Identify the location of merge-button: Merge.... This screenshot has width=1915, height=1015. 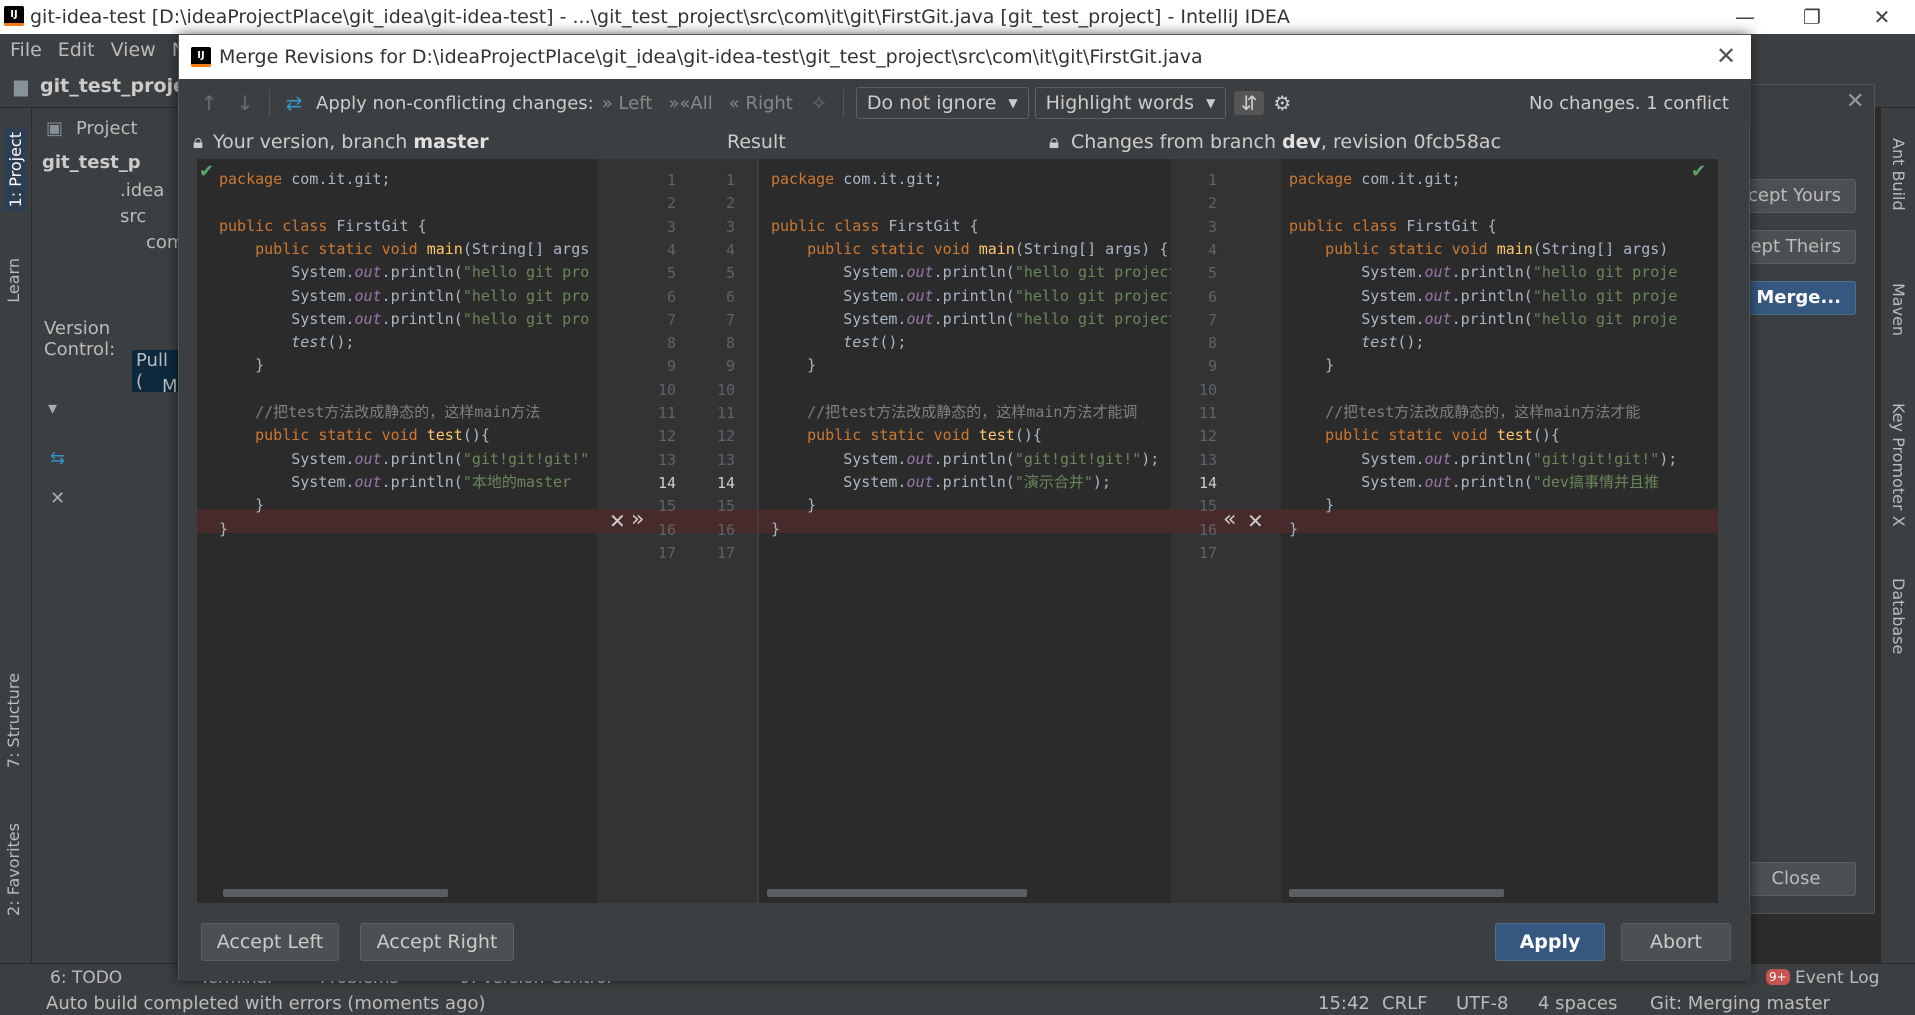
(1796, 298).